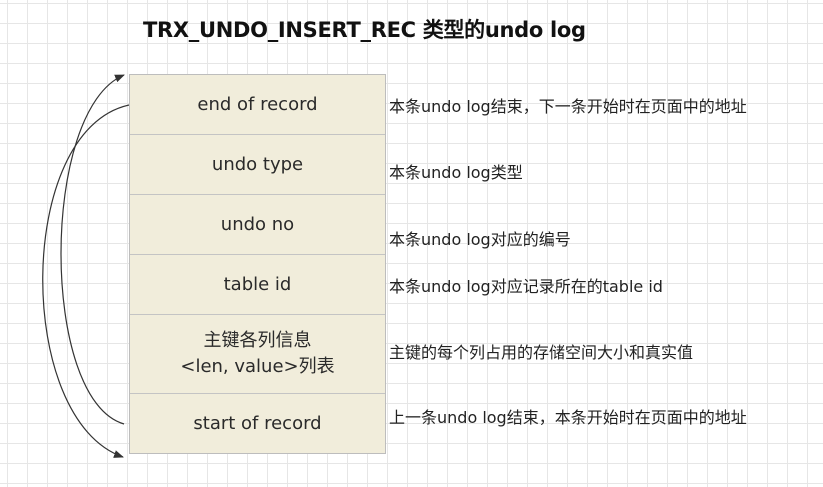 Image resolution: width=823 pixels, height=487 pixels. What do you see at coordinates (480, 239) in the screenshot?
I see `desc-undo-no: 本条undo log对应的编号` at bounding box center [480, 239].